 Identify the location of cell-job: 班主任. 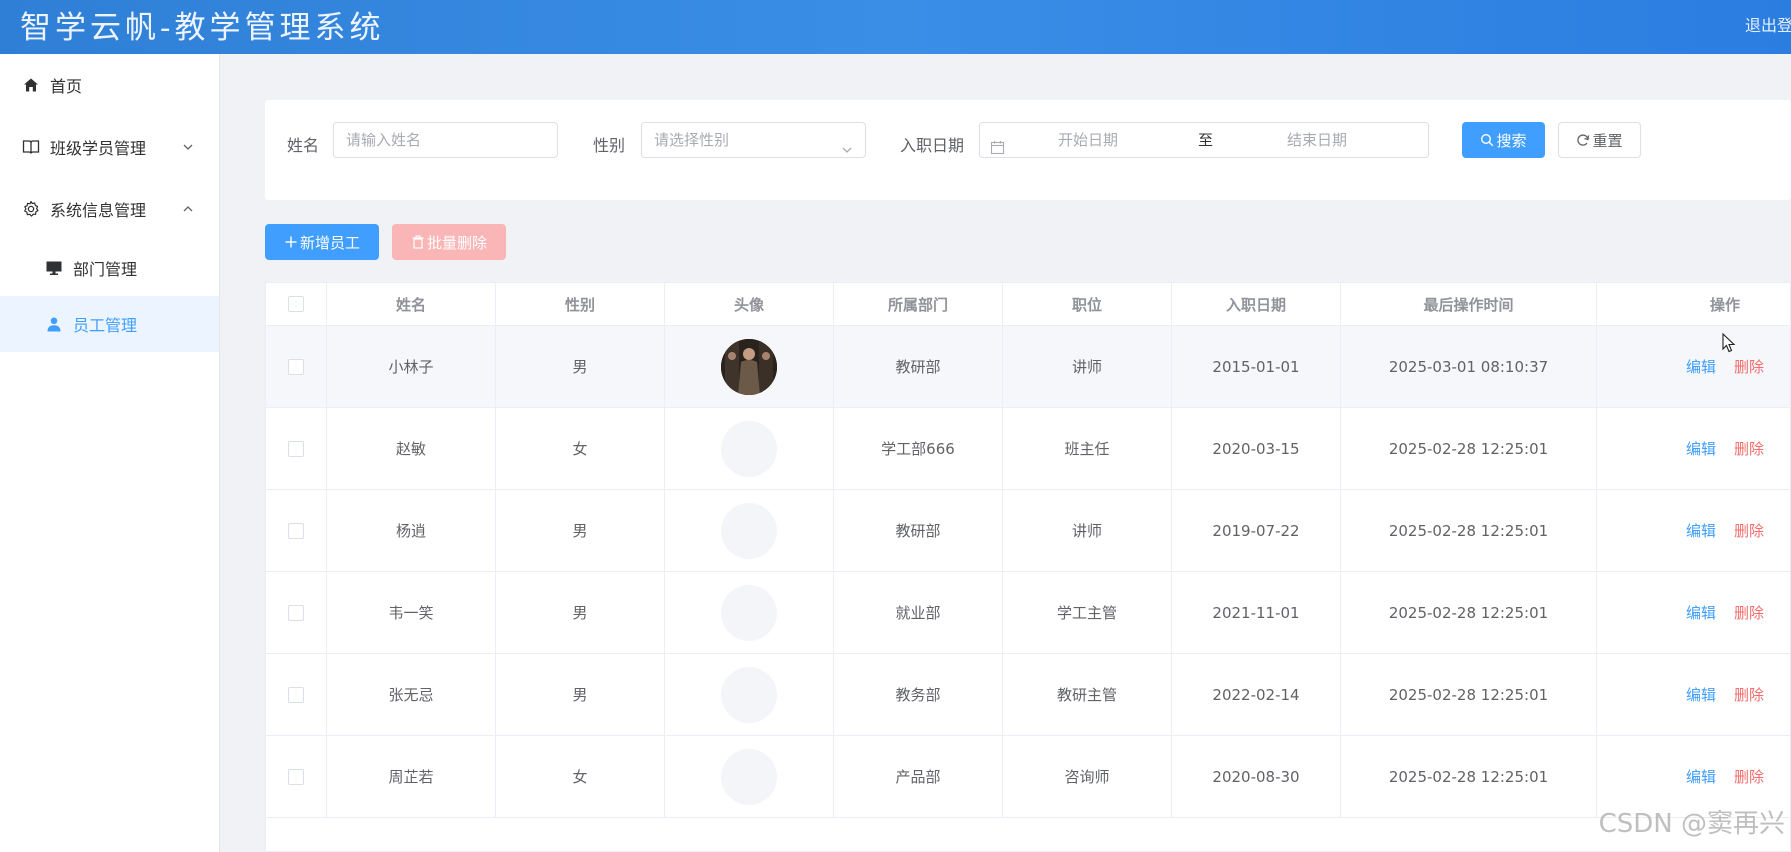
(1087, 448).